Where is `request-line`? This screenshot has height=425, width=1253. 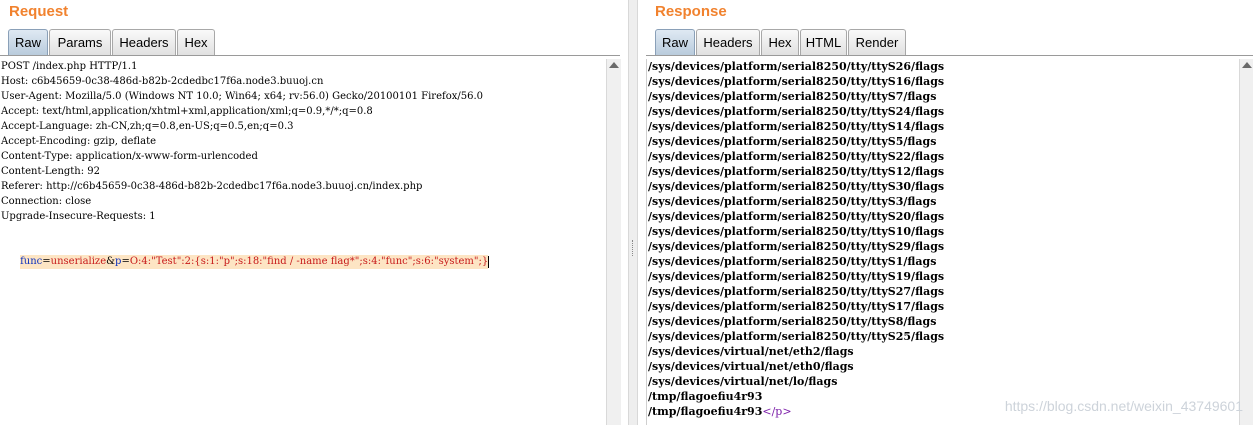
request-line is located at coordinates (303, 231).